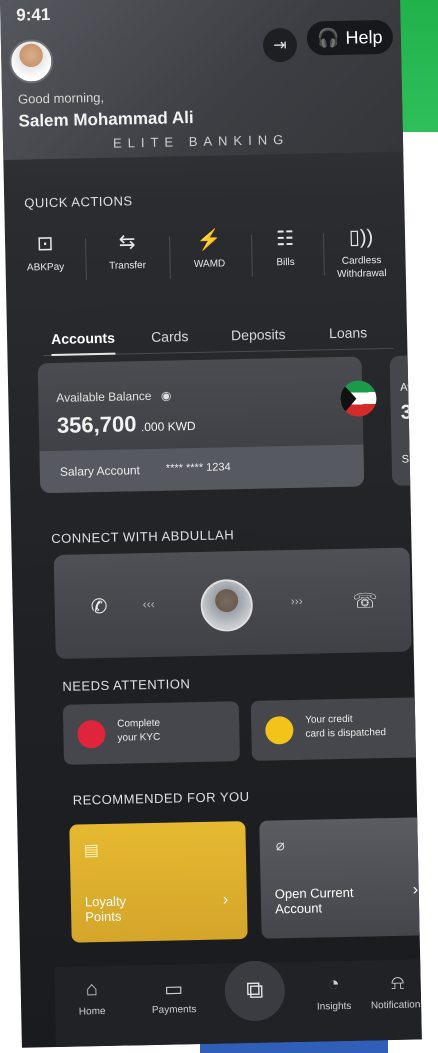 Image resolution: width=438 pixels, height=1053 pixels. I want to click on help-label: Help, so click(364, 37).